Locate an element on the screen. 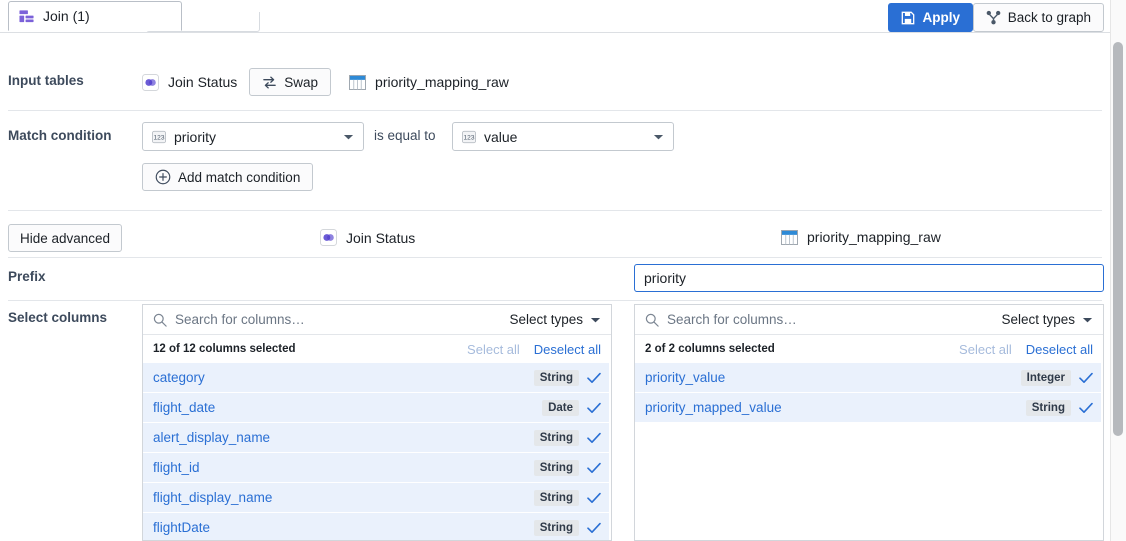  left-deselect-all-link: Deselect all is located at coordinates (567, 349).